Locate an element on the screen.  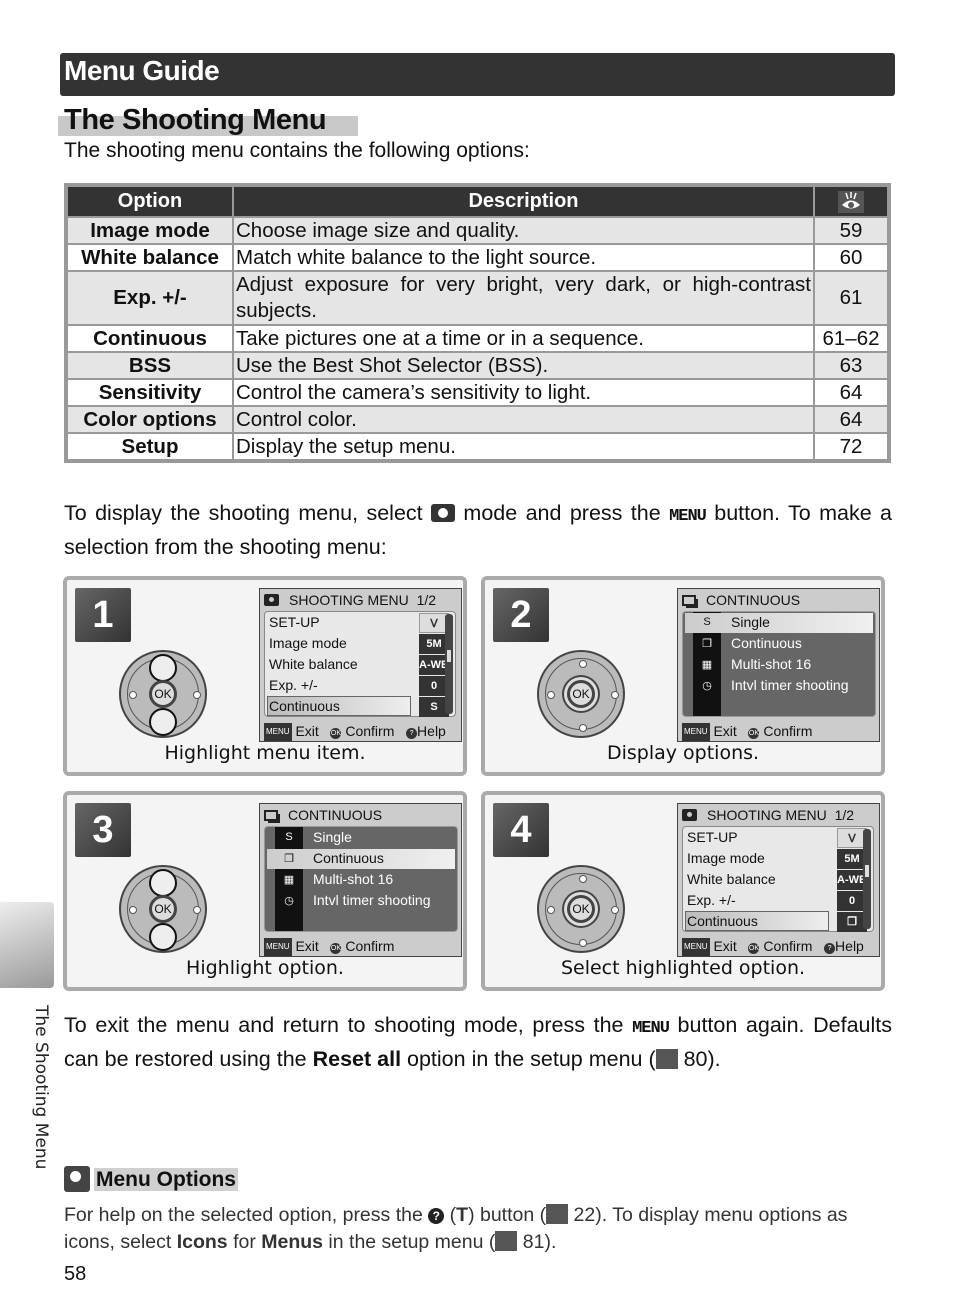
description-cell: Match white balance to the light source. is located at coordinates (523, 257).